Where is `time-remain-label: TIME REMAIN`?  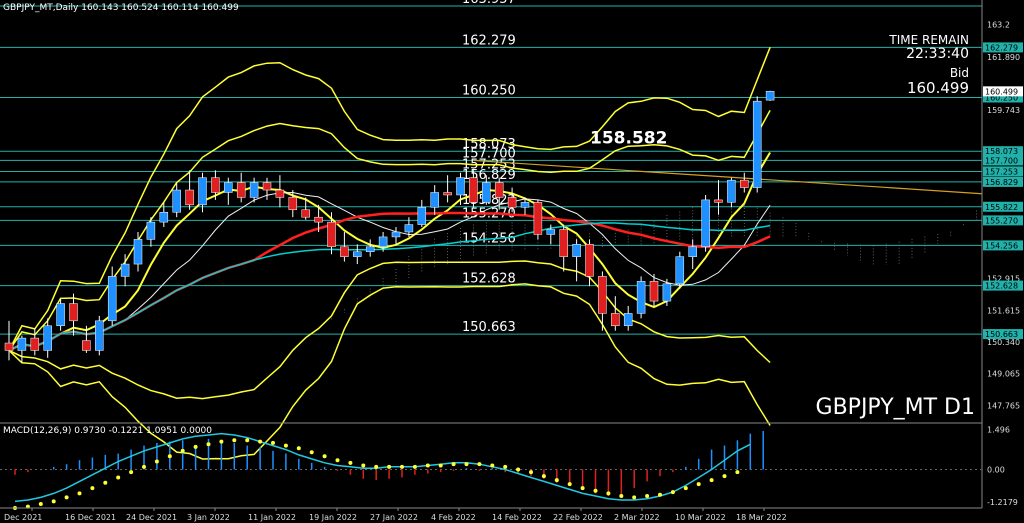
time-remain-label: TIME REMAIN is located at coordinates (928, 40).